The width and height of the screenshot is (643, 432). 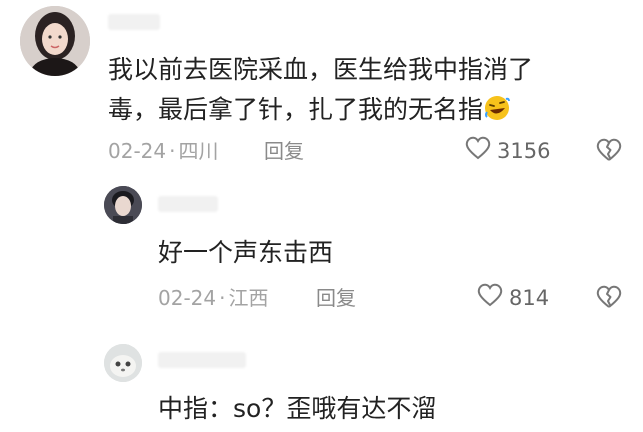 I want to click on comment-text-line: 我以前去医院采血，医生给我中指消了, so click(x=321, y=69).